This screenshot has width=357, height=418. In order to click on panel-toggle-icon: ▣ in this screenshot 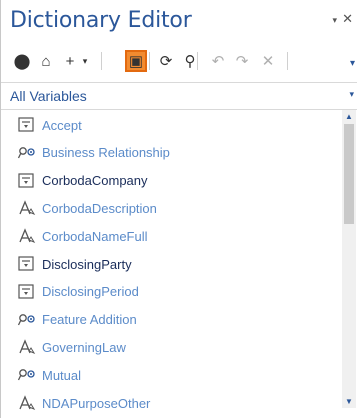, I will do `click(136, 61)`.